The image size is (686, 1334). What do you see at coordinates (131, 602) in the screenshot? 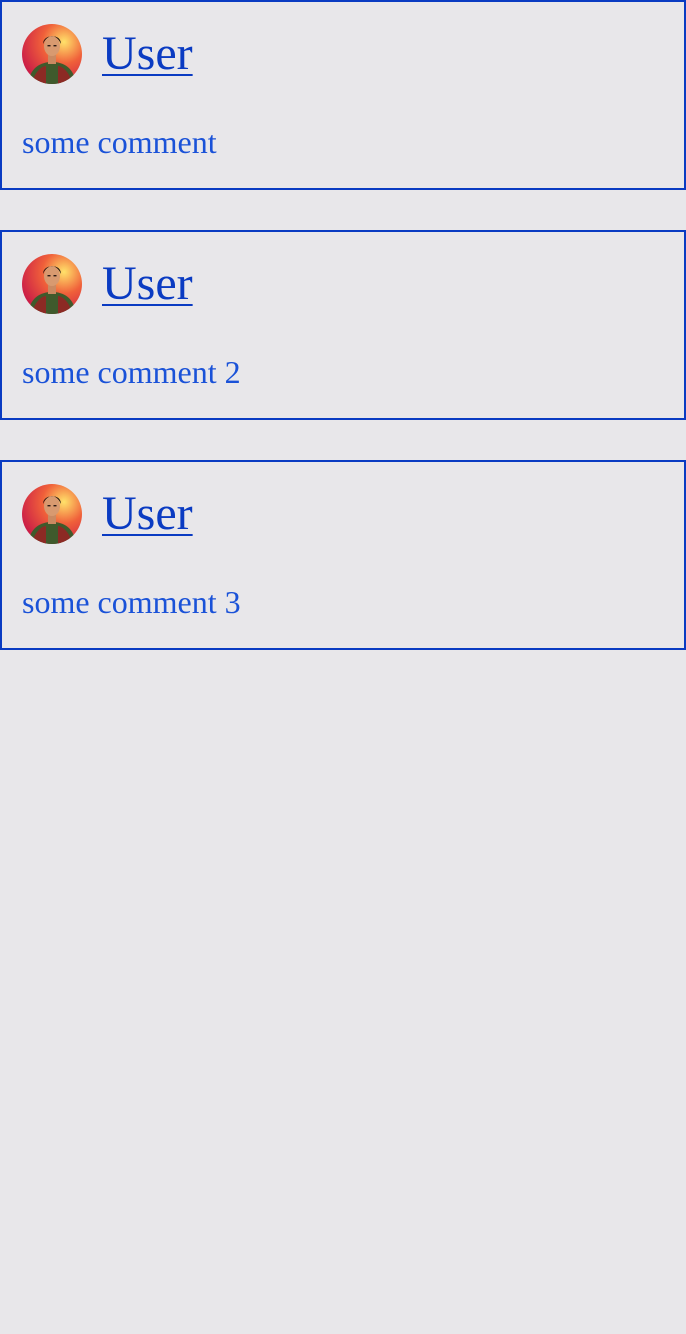
I see `comment-text: some comment 3` at bounding box center [131, 602].